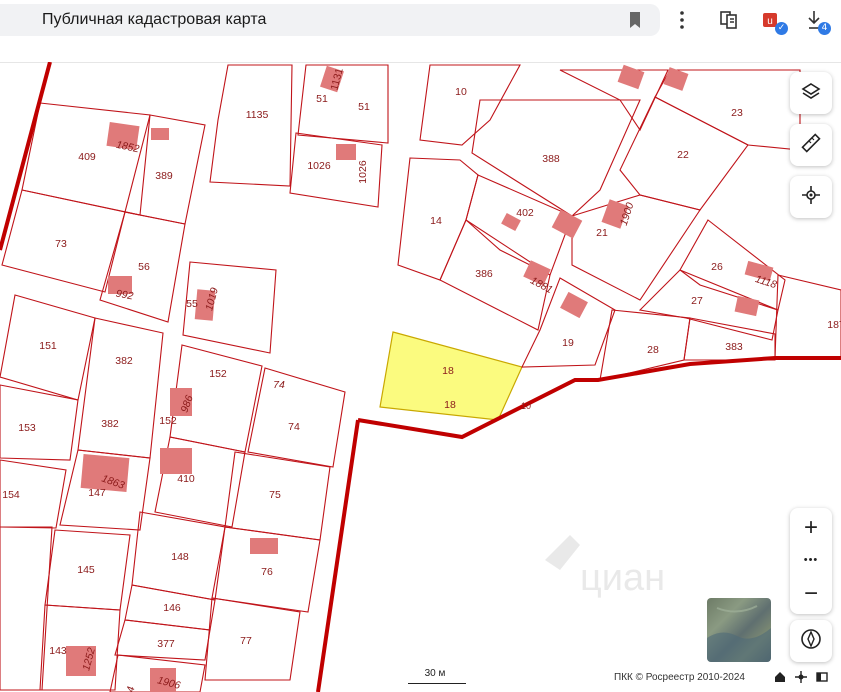  What do you see at coordinates (172, 608) in the screenshot?
I see `parcel-label: 146` at bounding box center [172, 608].